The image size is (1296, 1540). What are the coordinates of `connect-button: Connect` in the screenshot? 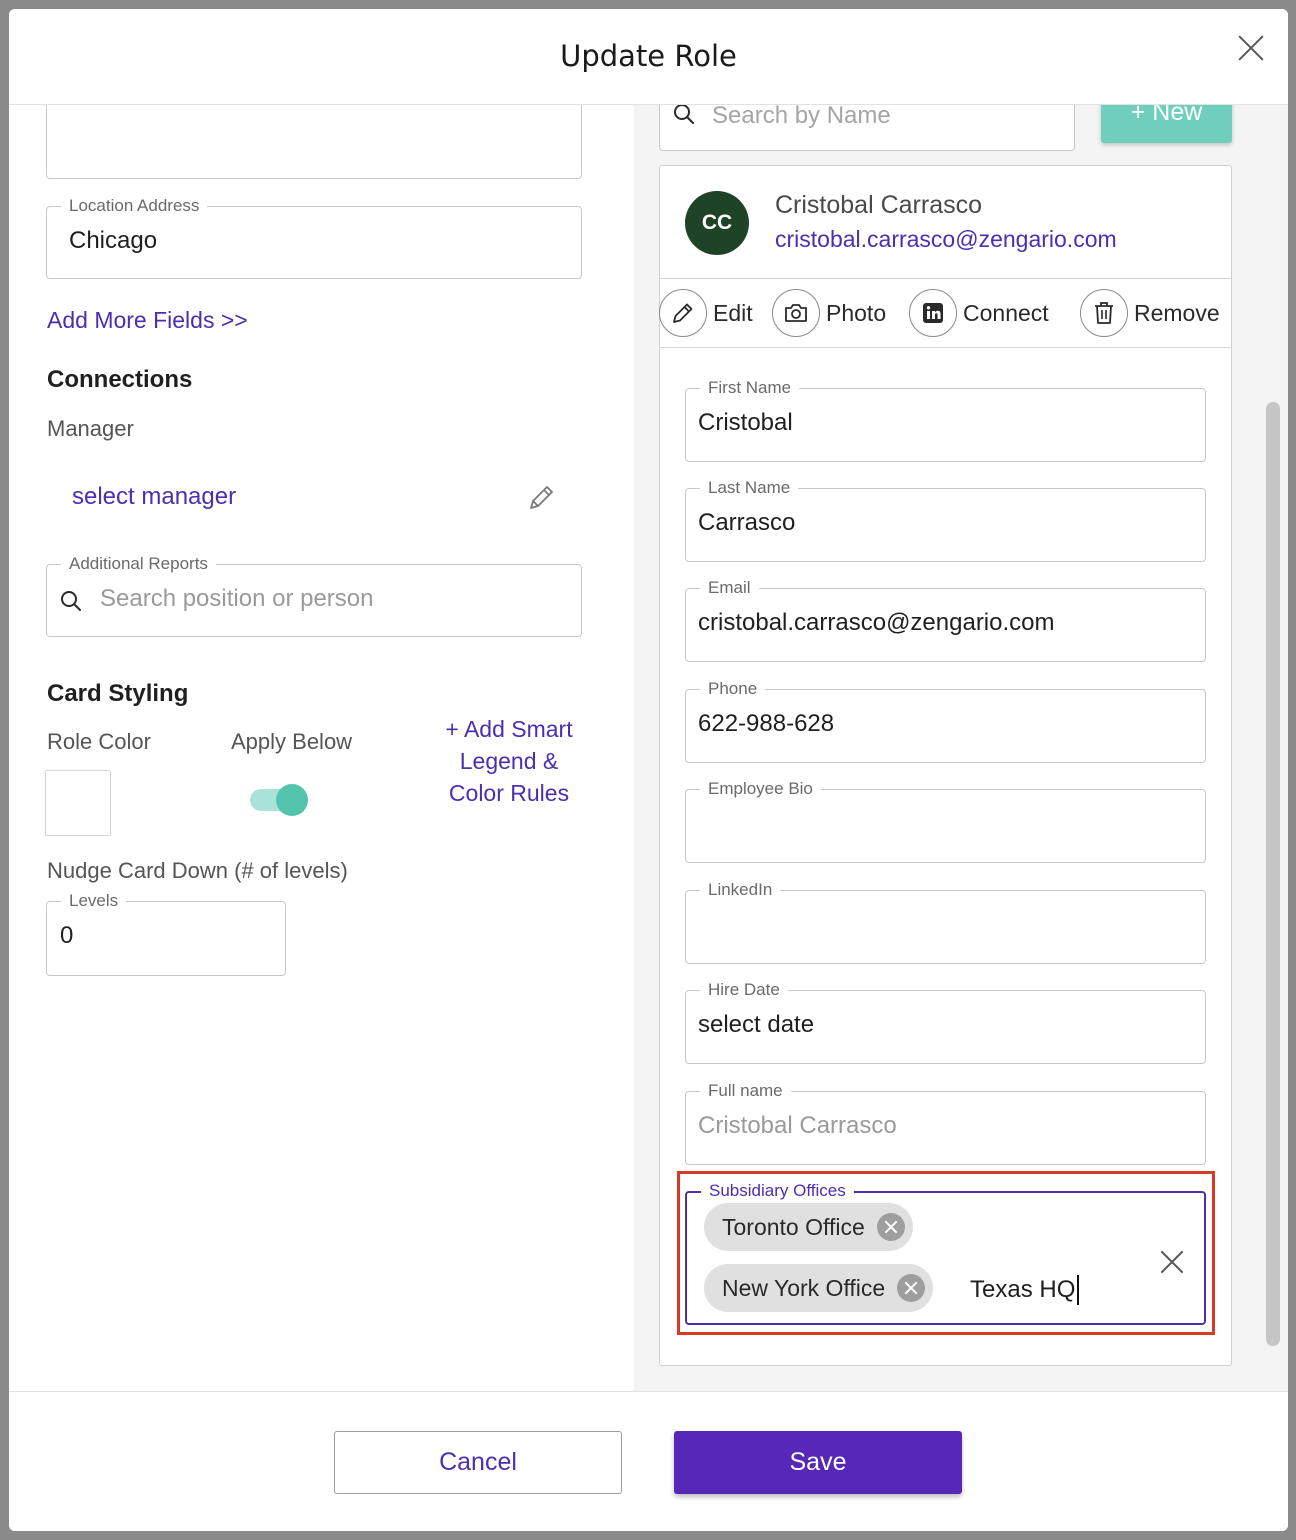 It's located at (979, 313).